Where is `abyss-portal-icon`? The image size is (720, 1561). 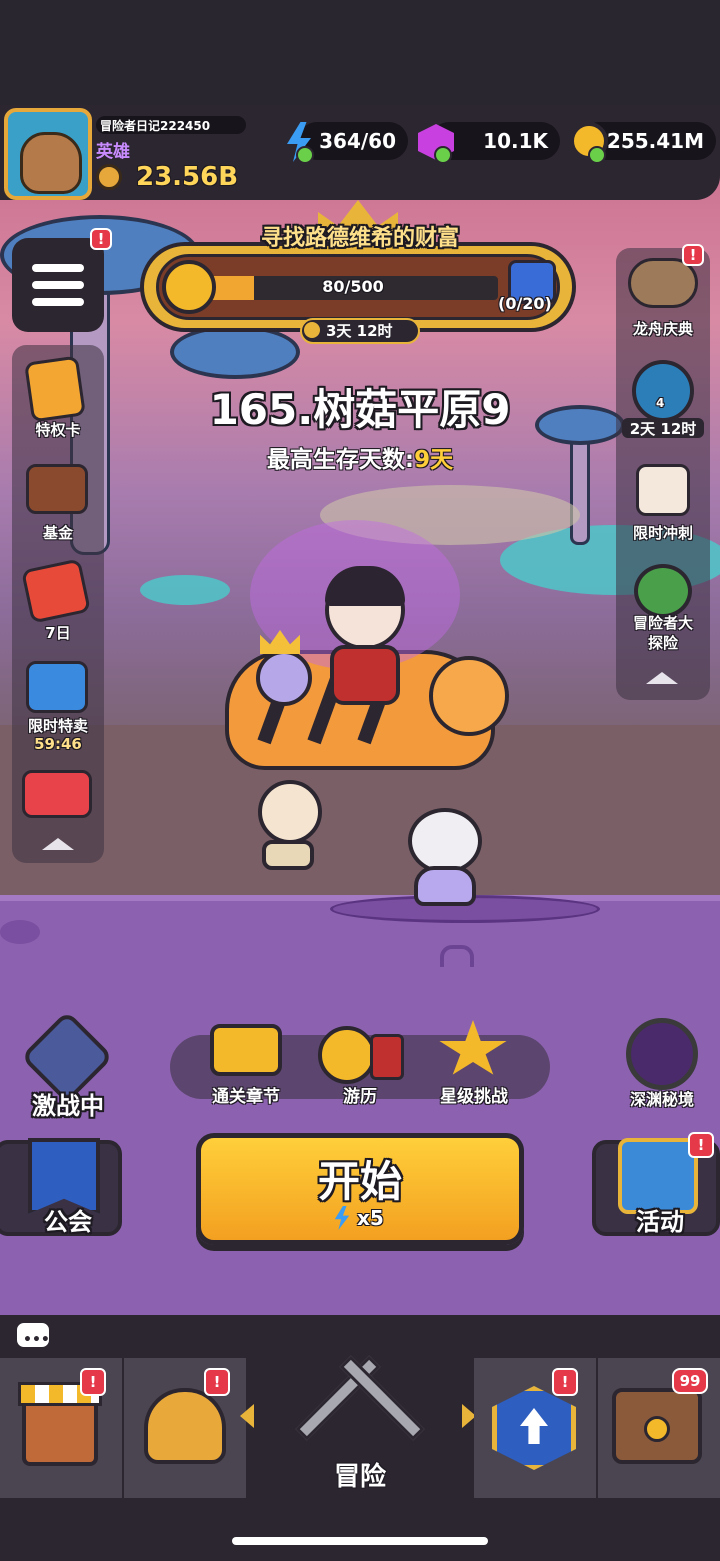
abyss-portal-icon is located at coordinates (662, 1054).